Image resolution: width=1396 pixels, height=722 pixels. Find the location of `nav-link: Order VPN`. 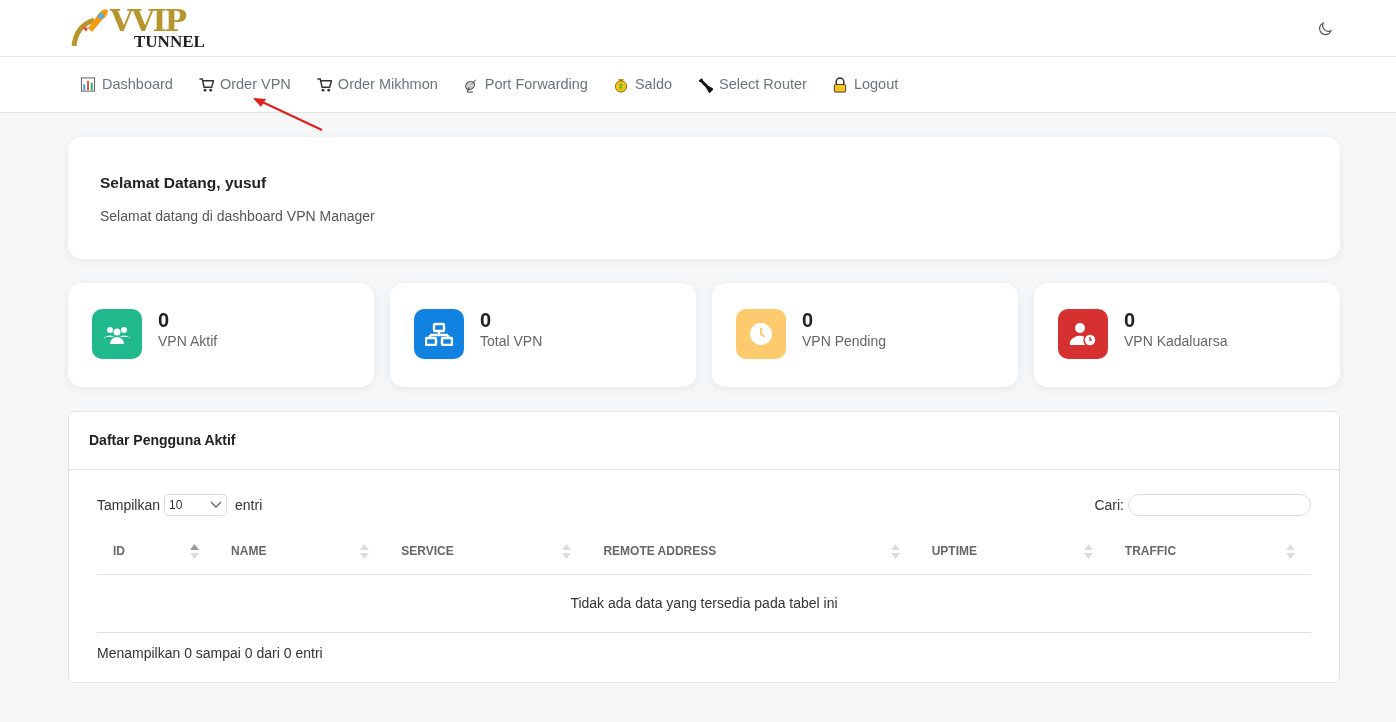

nav-link: Order VPN is located at coordinates (244, 84).